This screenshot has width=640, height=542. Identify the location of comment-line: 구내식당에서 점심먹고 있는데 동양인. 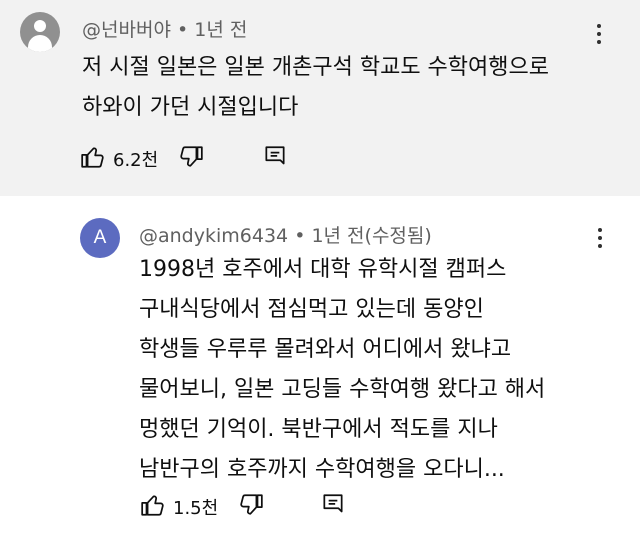
(311, 309).